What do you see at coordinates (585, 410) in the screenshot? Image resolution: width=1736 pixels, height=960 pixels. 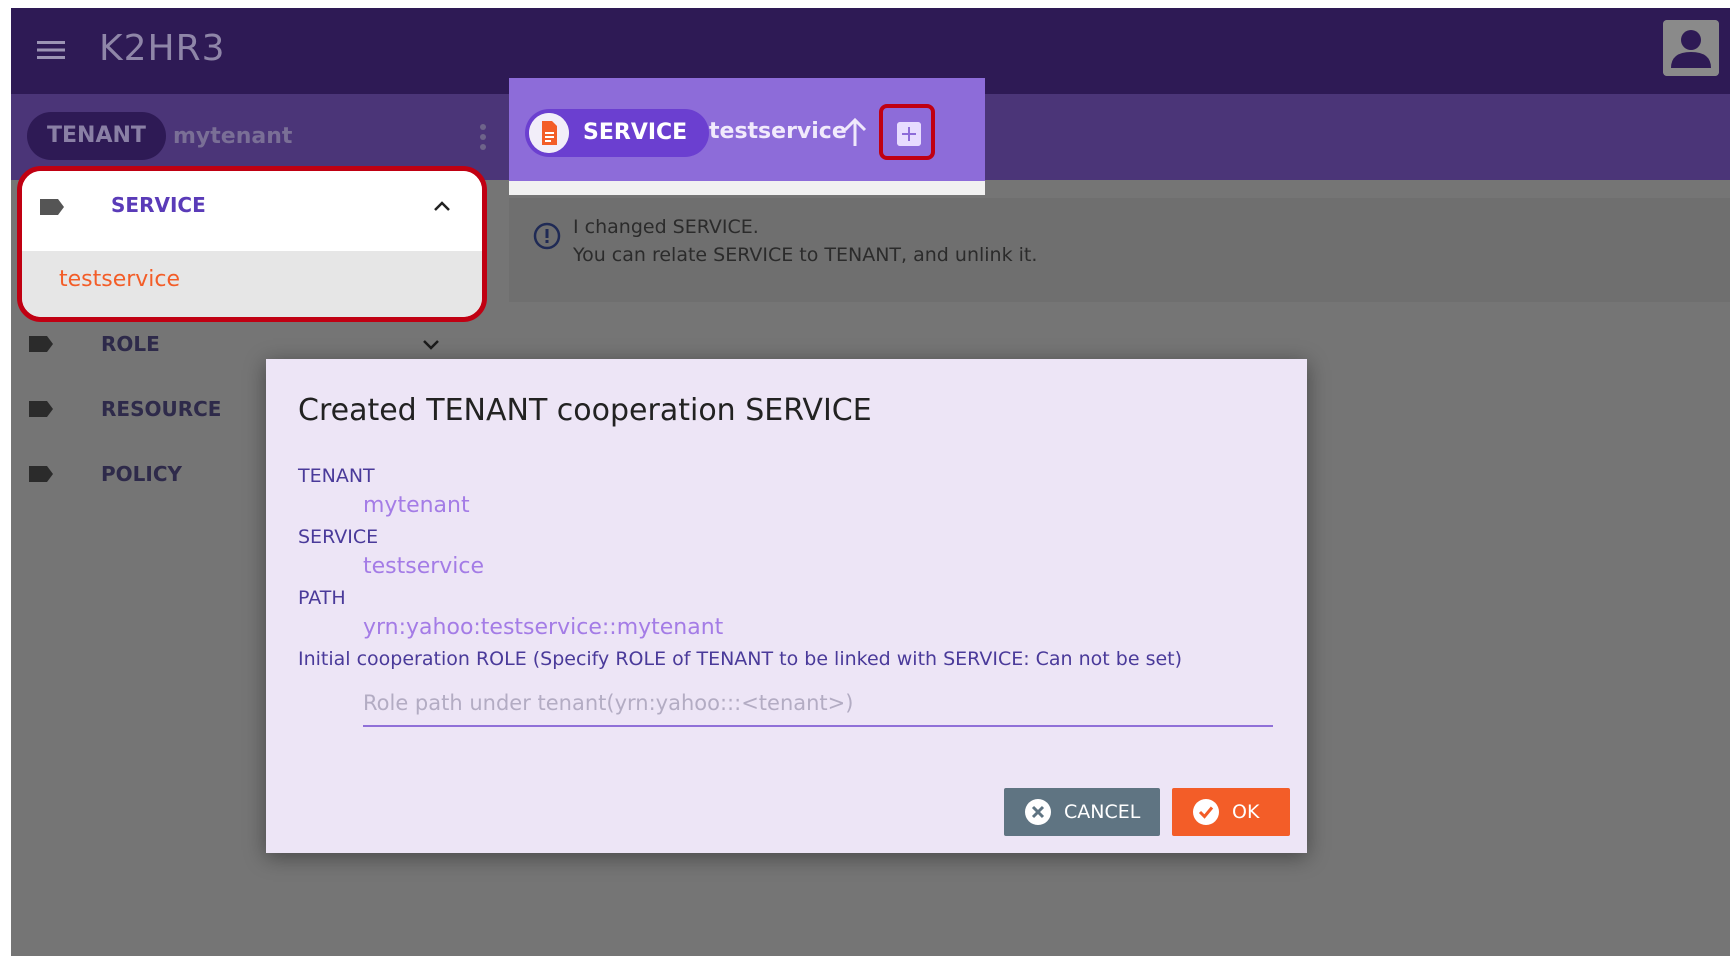 I see `dialog-title: Created TENANT cooperation SERVICE` at bounding box center [585, 410].